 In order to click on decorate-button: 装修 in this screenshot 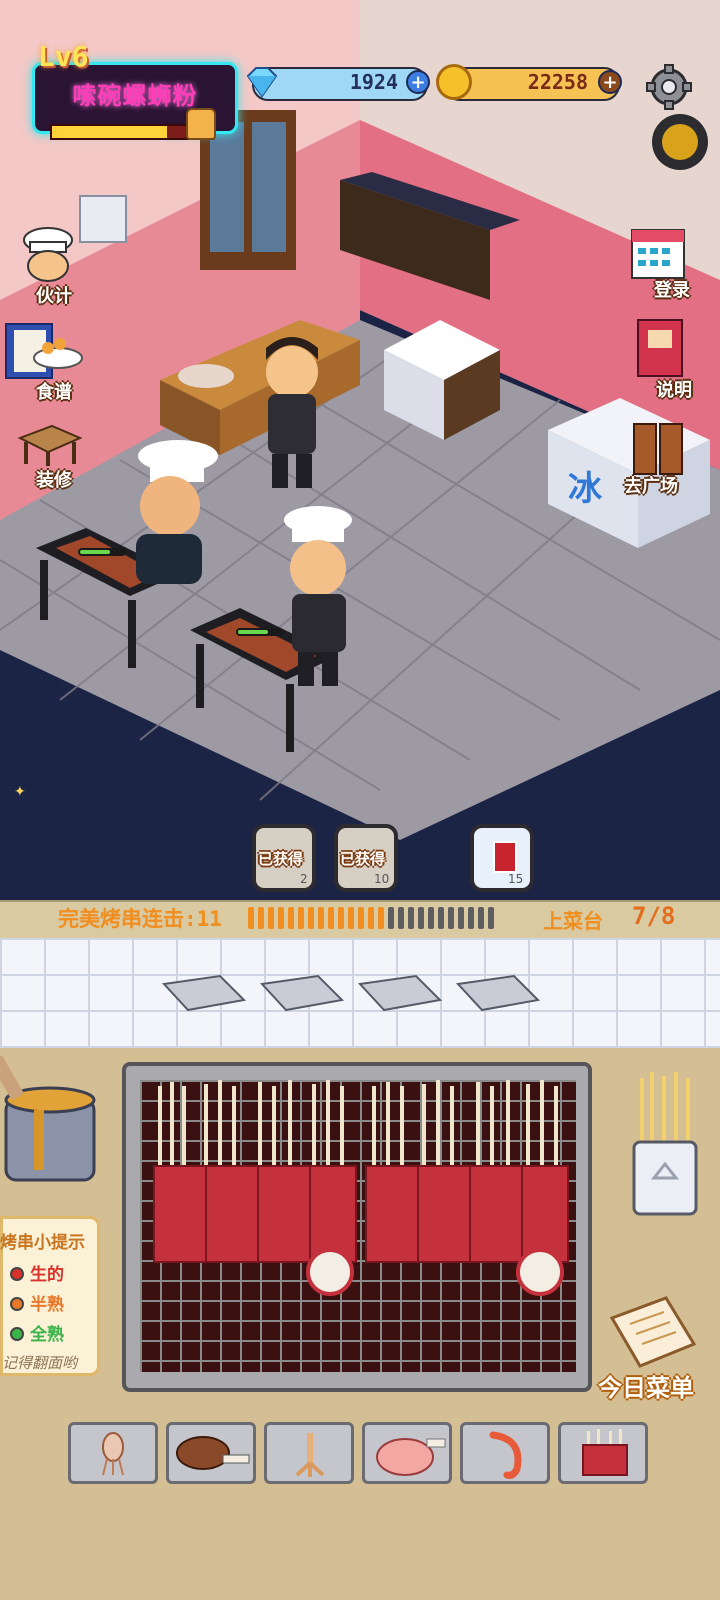, I will do `click(49, 460)`.